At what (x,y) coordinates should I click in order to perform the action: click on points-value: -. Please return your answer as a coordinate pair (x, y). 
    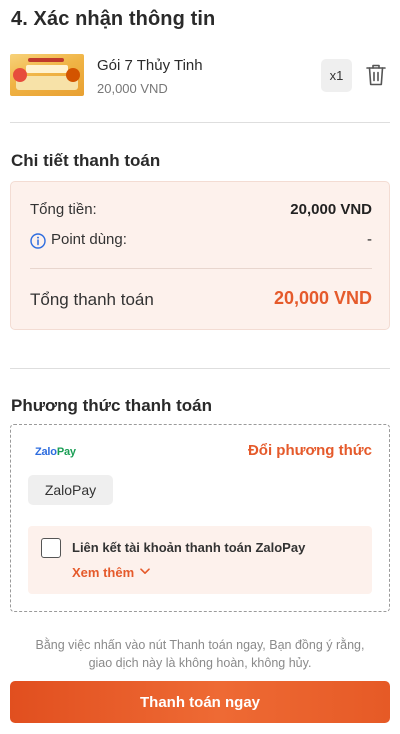
    Looking at the image, I should click on (369, 239).